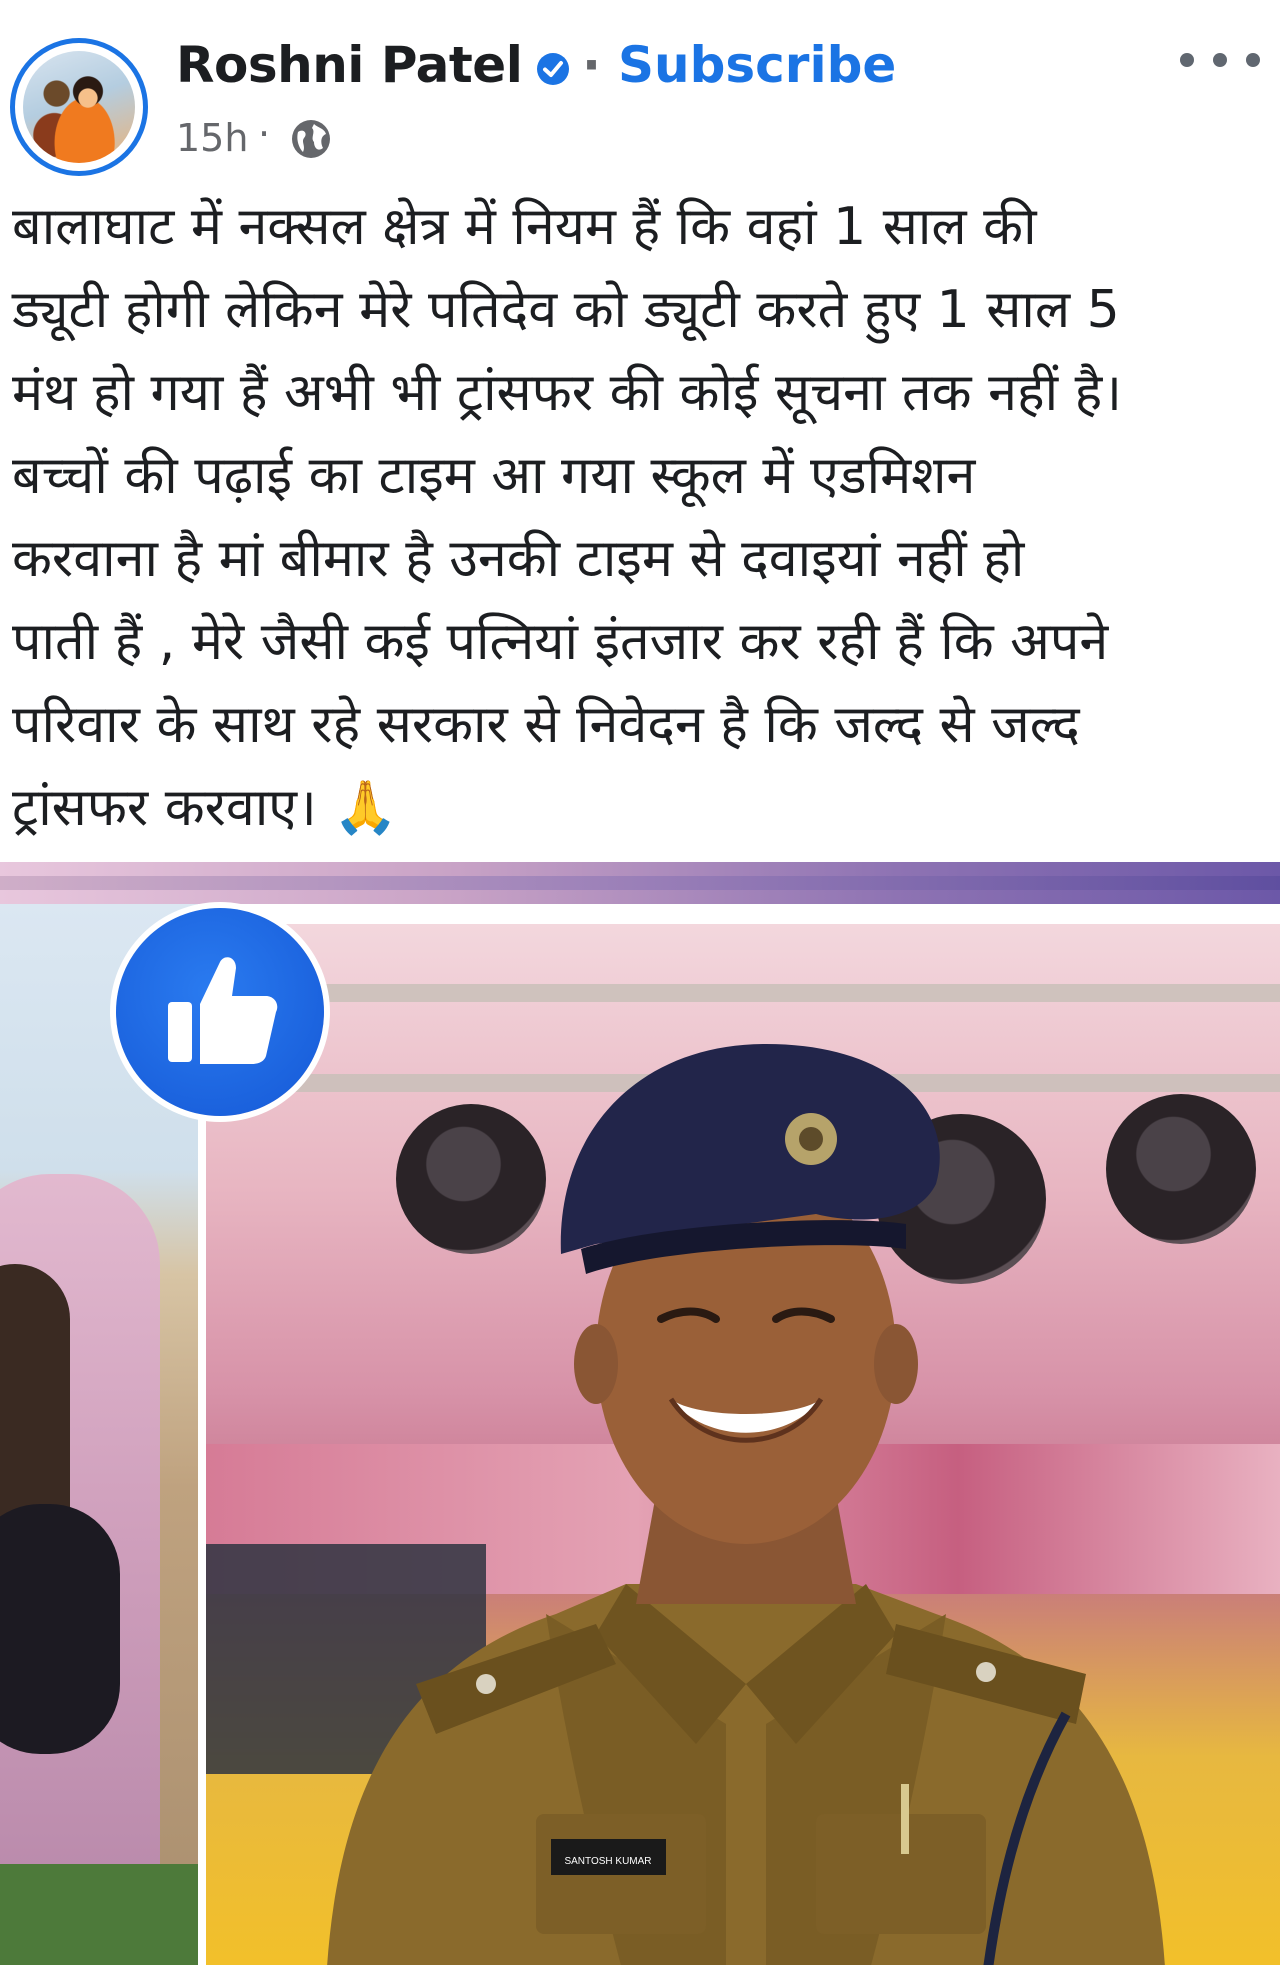 This screenshot has height=1965, width=1280. What do you see at coordinates (757, 65) in the screenshot?
I see `subscribe-button: Subscribe` at bounding box center [757, 65].